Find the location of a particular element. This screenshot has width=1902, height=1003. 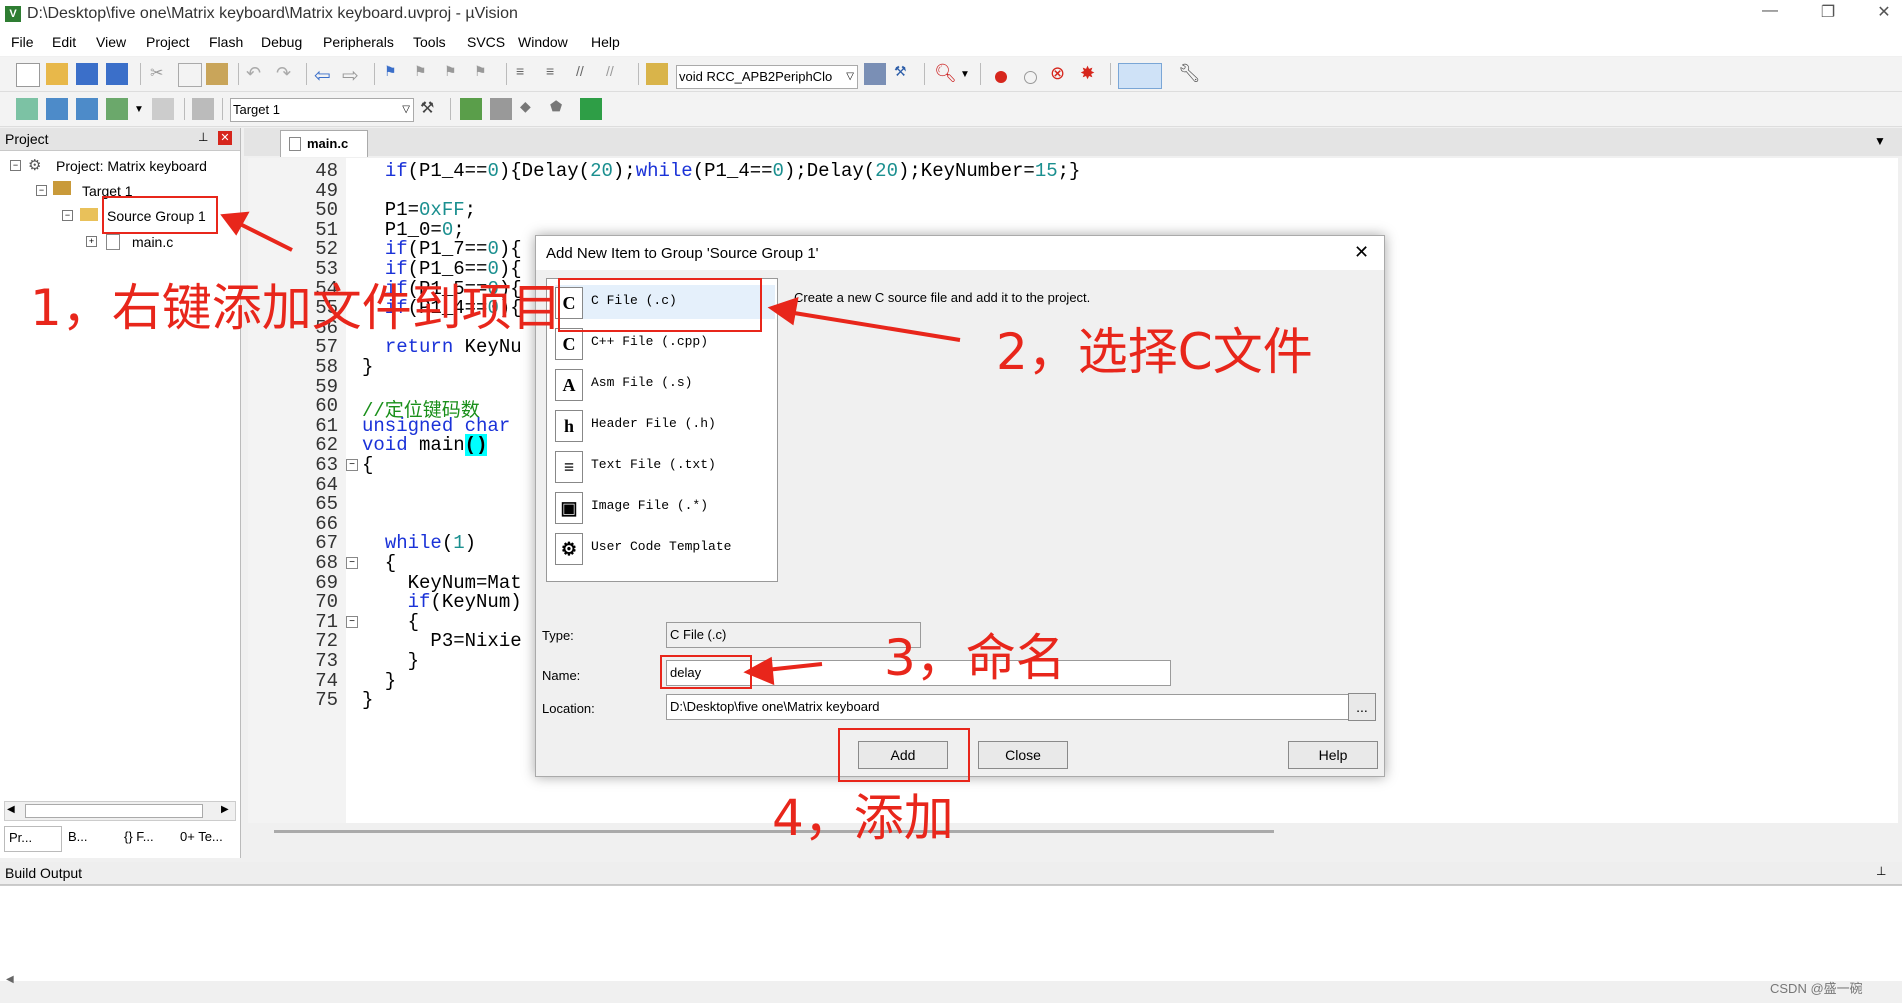

annotation-step-2: 2，选择C文件 is located at coordinates (1154, 352).